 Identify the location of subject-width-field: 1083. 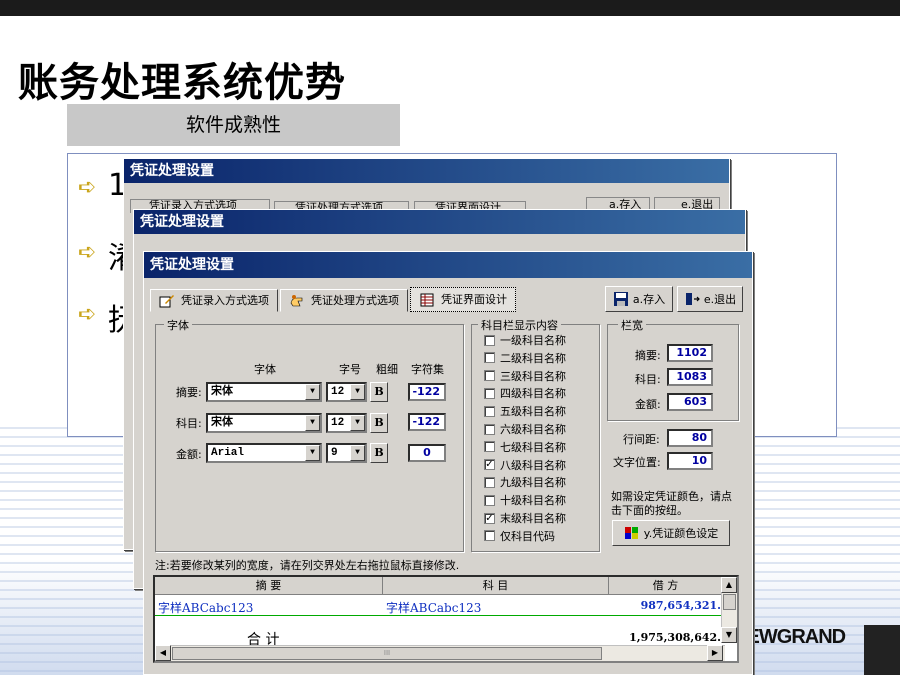
(690, 377).